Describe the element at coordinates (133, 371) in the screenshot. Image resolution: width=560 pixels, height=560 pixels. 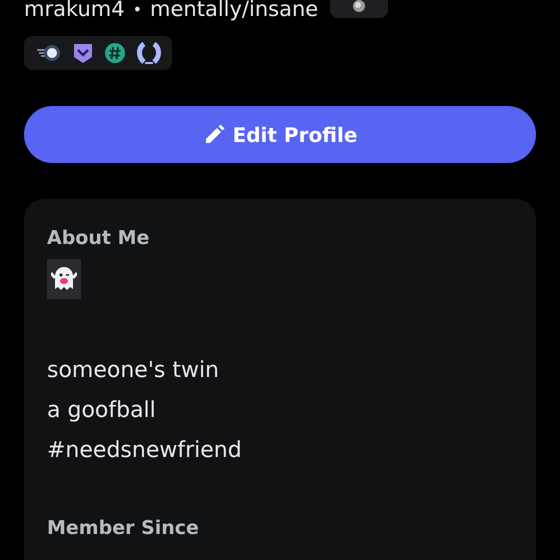
I see `bio-line: someone's twin` at that location.